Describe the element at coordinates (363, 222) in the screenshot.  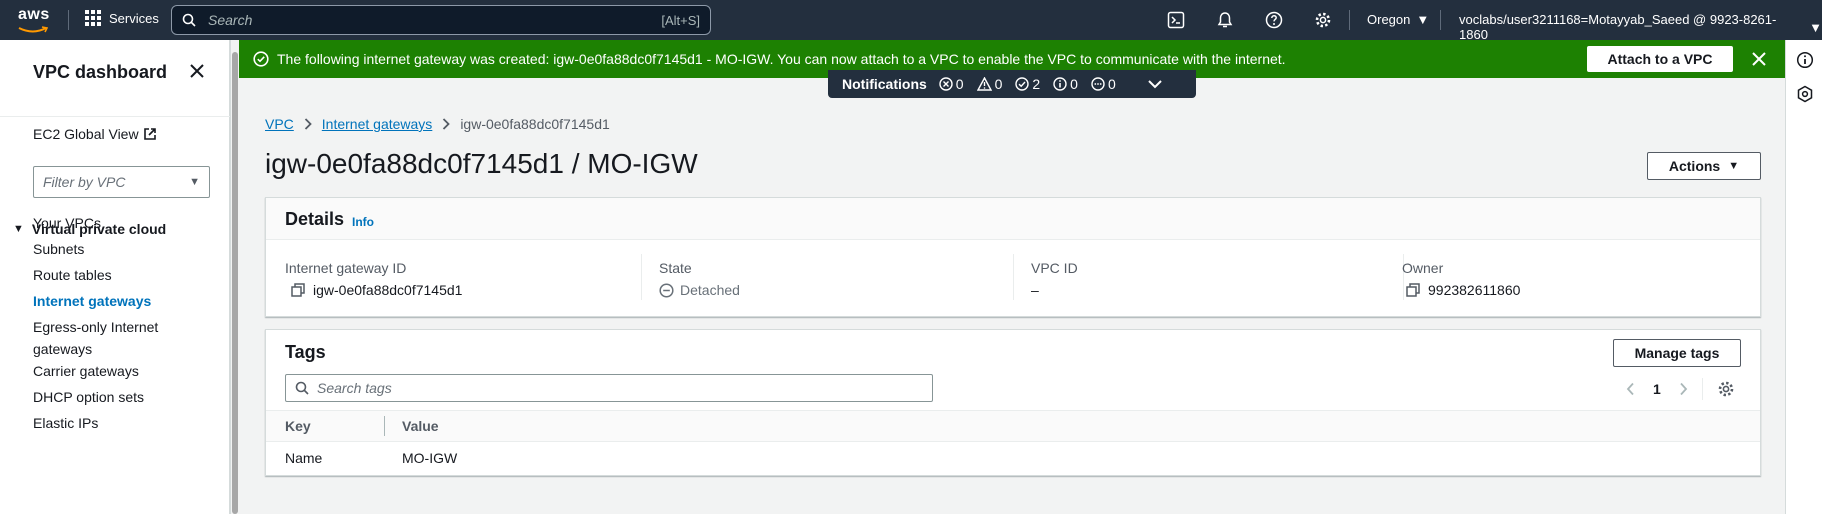
I see `details-info-link: Info` at that location.